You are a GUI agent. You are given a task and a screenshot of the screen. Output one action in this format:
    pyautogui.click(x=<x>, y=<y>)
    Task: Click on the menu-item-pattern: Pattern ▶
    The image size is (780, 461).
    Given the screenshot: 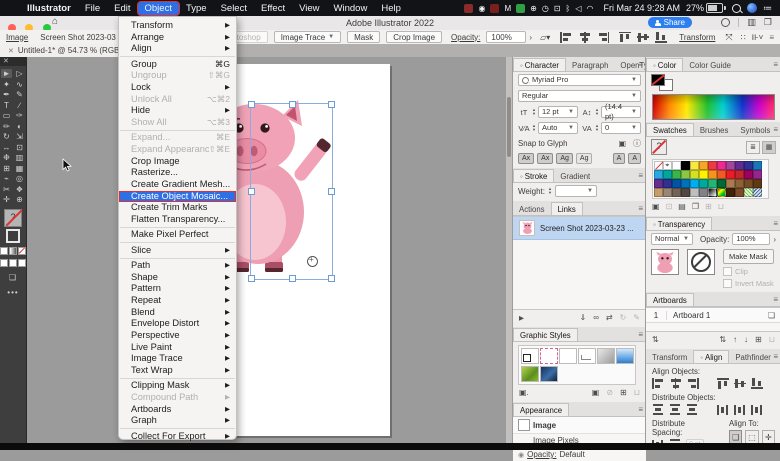 What is the action you would take?
    pyautogui.click(x=177, y=289)
    